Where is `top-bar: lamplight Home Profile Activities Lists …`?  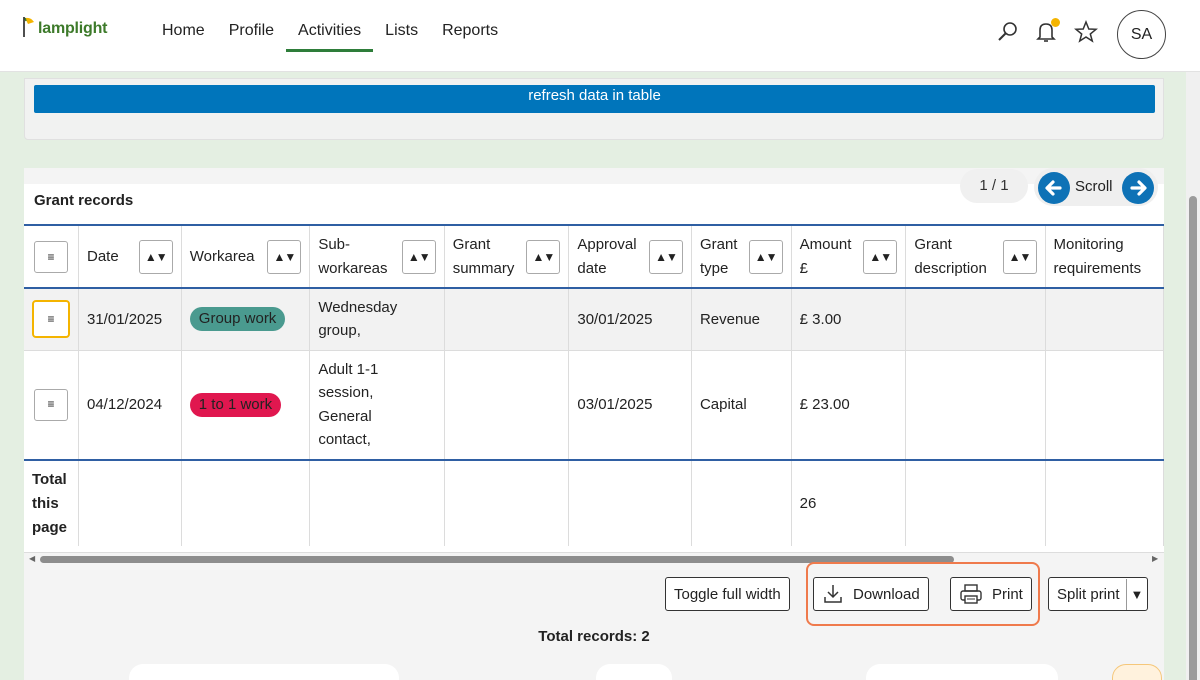 top-bar: lamplight Home Profile Activities Lists … is located at coordinates (600, 36).